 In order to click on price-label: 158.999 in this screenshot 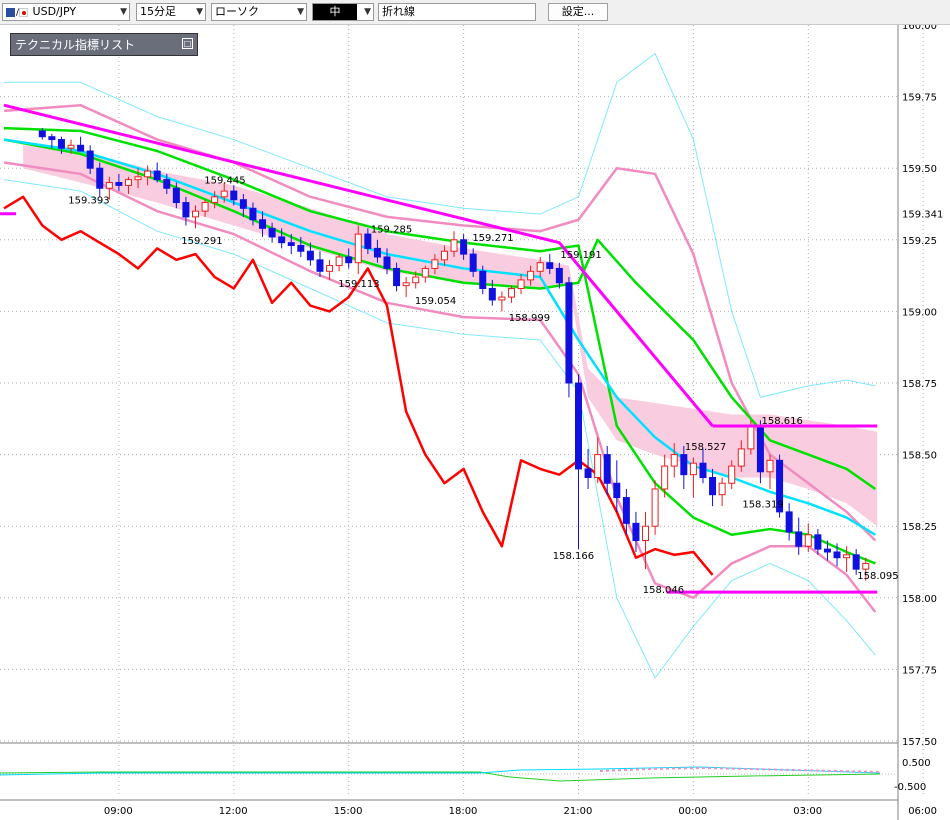, I will do `click(529, 318)`.